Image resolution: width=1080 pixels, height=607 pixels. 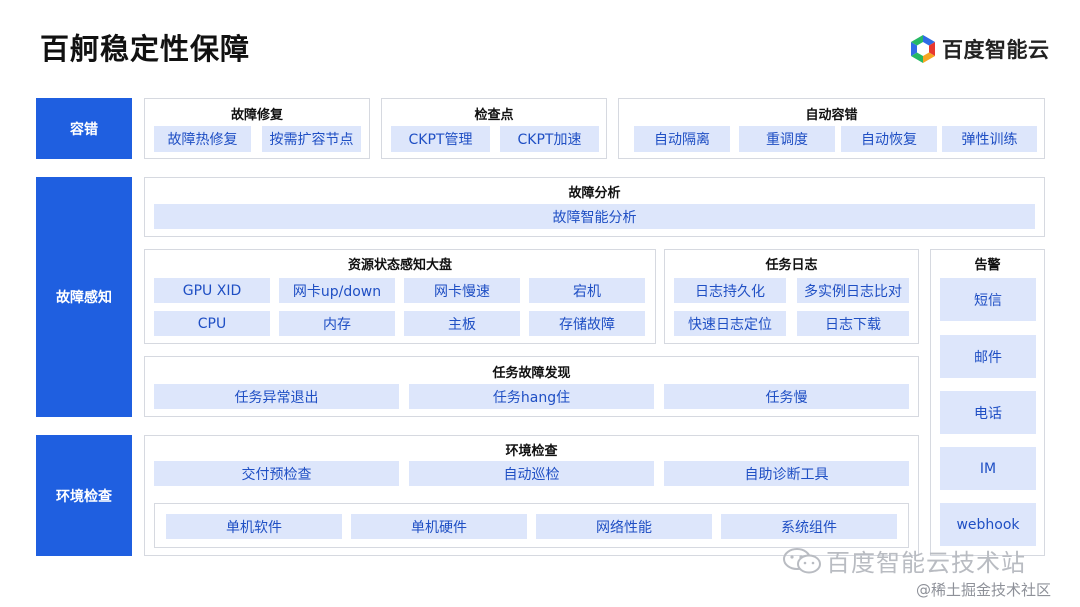 I want to click on watermark-sub: @稀土掘金技术社区, so click(x=984, y=590).